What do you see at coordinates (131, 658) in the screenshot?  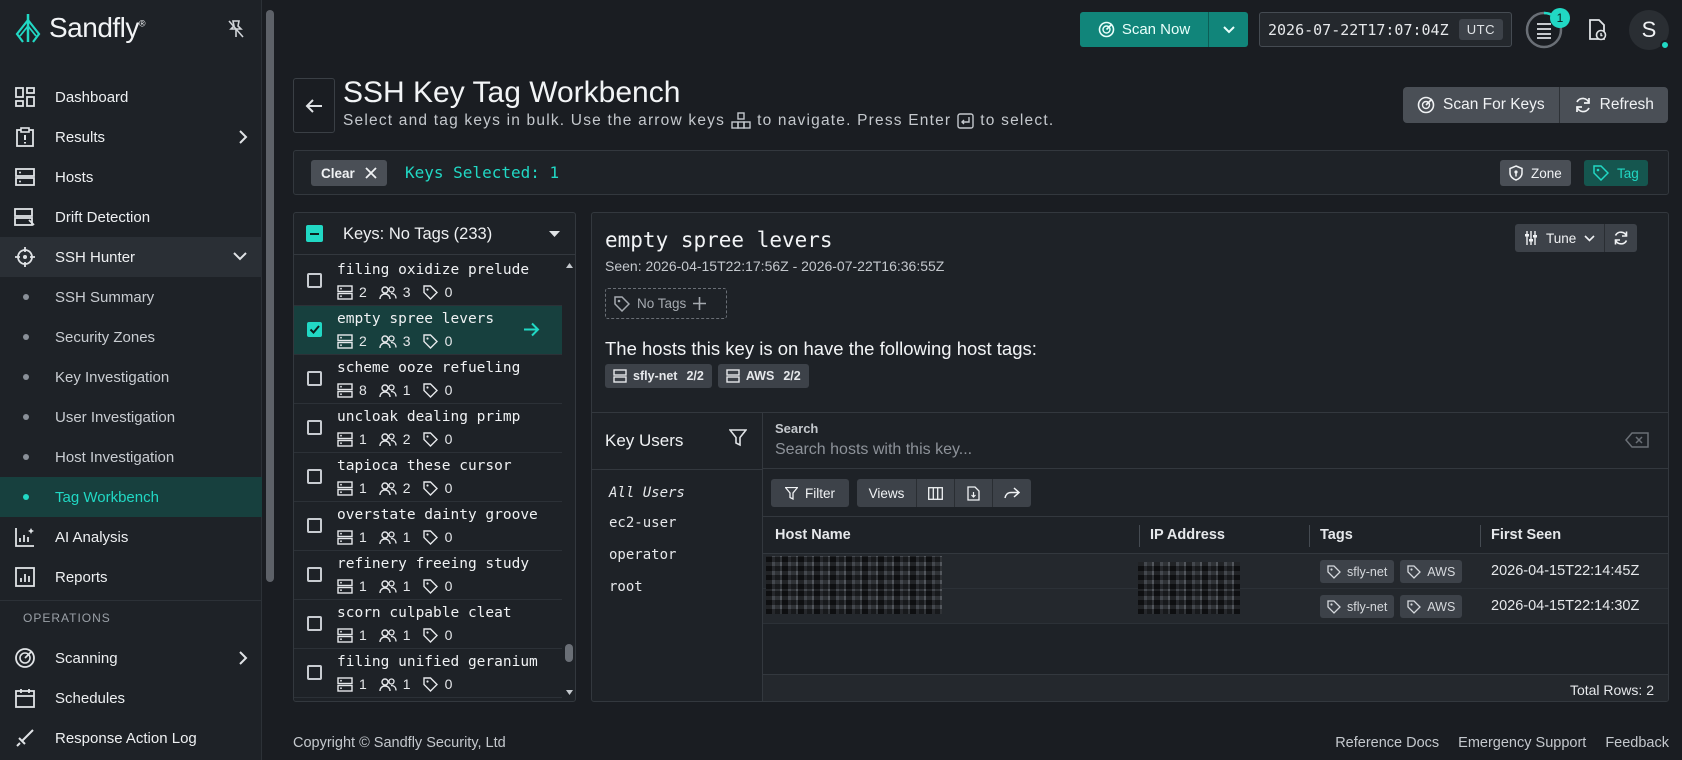 I see `sidebar-item-scanning: Scanning` at bounding box center [131, 658].